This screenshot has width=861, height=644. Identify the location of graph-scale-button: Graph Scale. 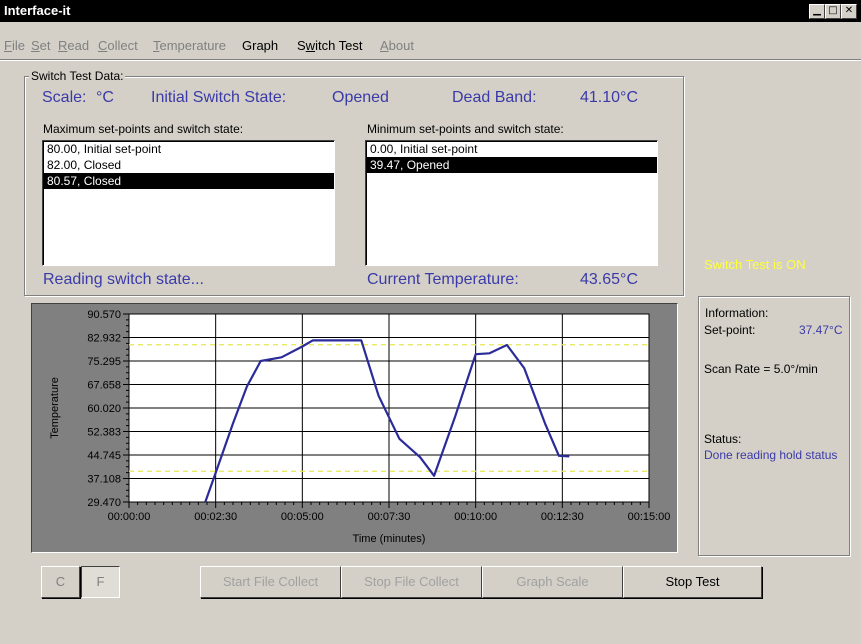
(552, 582).